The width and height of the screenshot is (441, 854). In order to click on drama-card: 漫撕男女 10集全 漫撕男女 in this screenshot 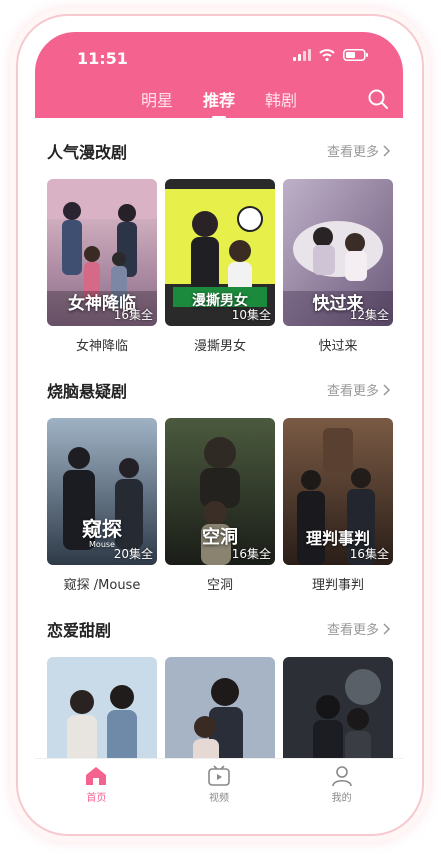, I will do `click(220, 266)`.